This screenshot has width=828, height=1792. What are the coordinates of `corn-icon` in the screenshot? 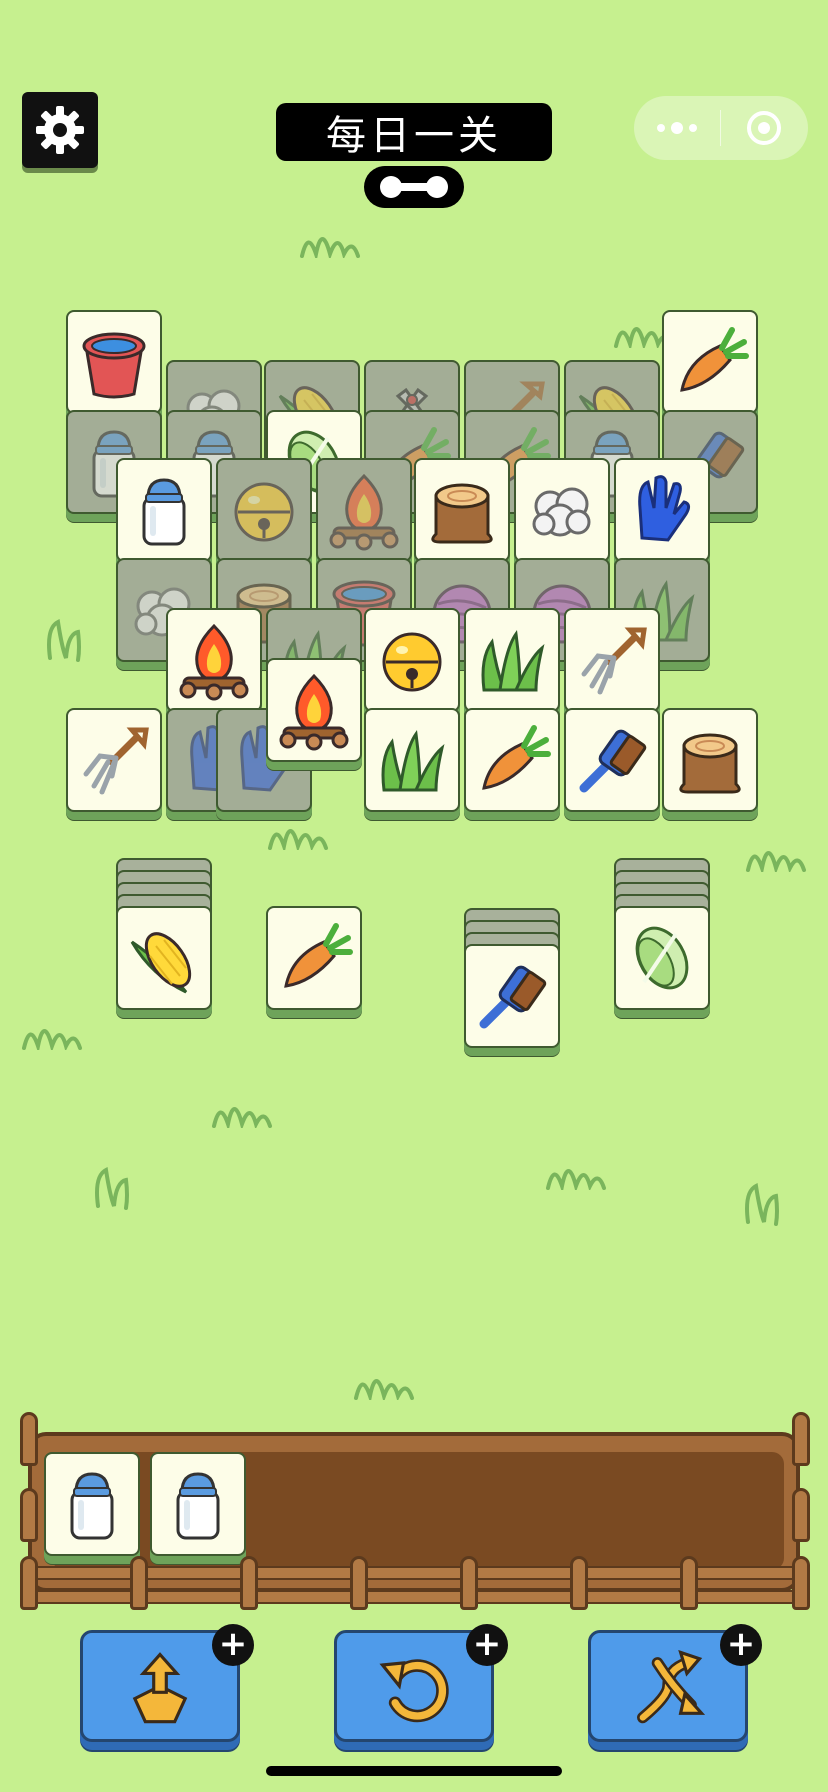 It's located at (164, 958).